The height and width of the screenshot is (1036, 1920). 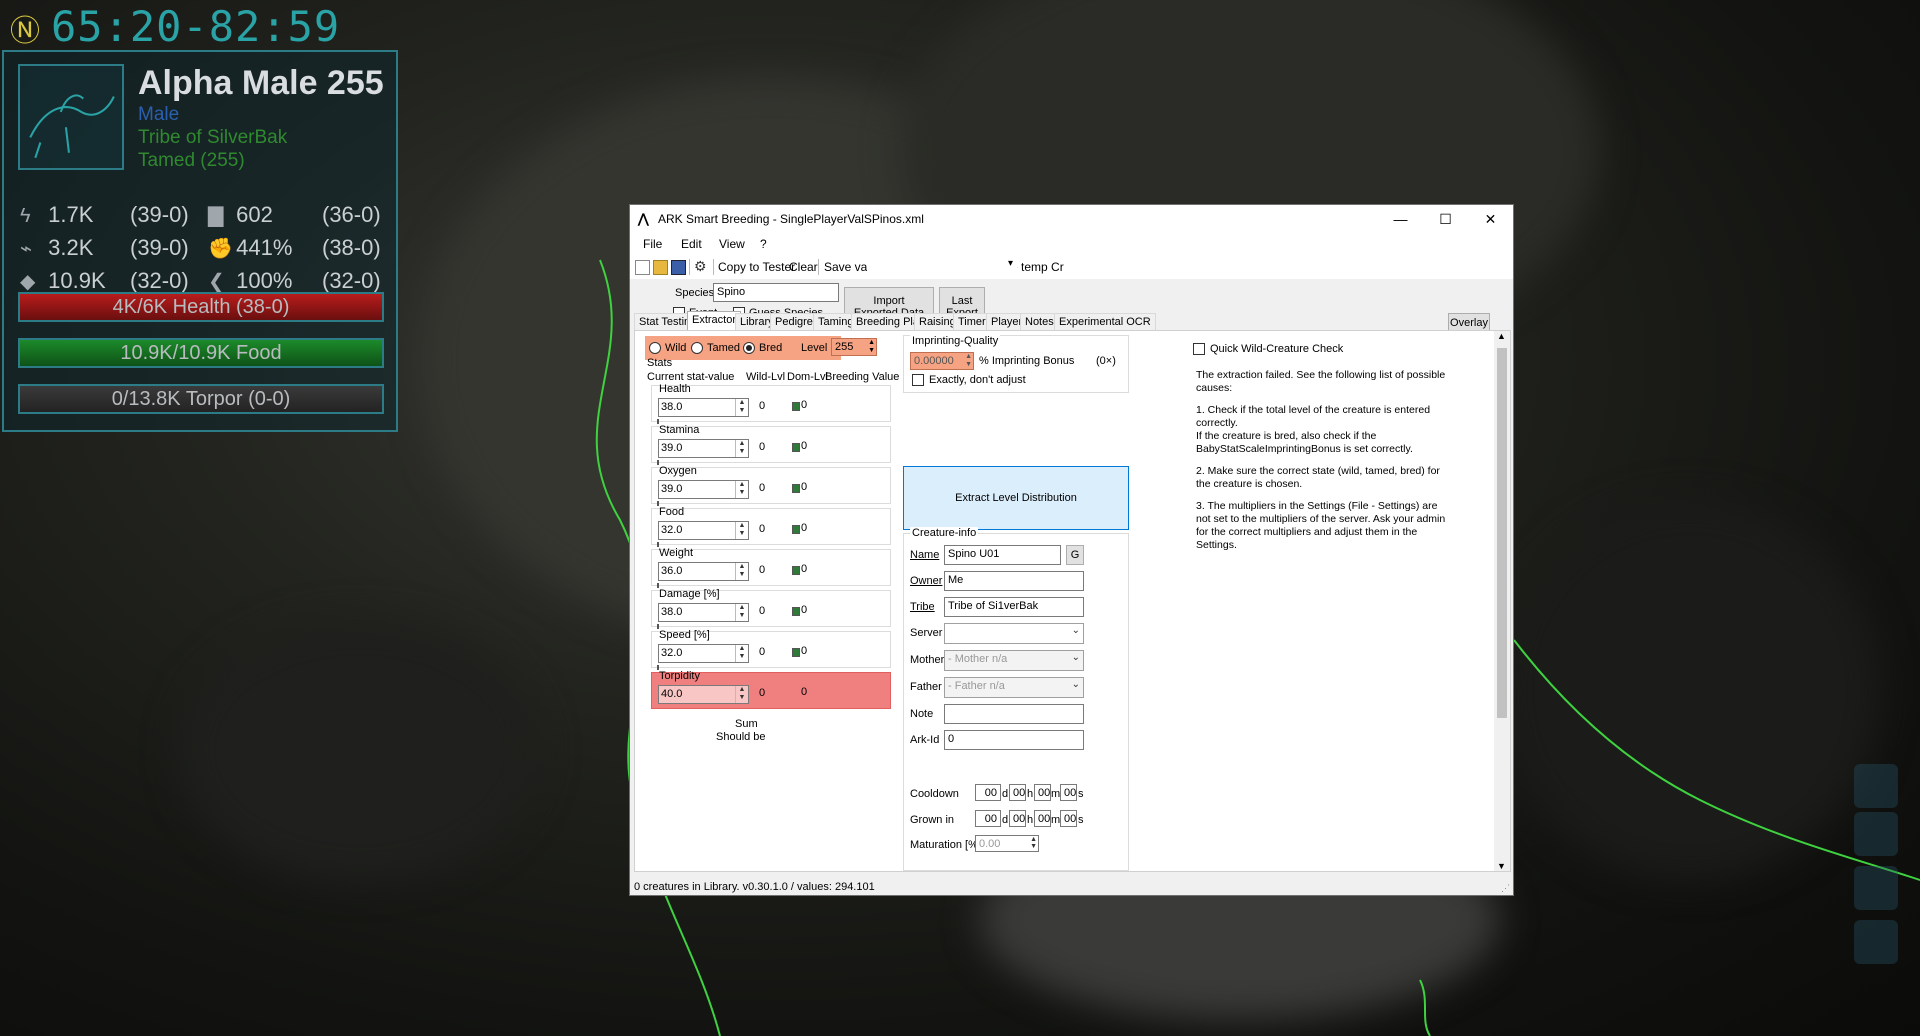 What do you see at coordinates (643, 218) in the screenshot?
I see `app-icon: ⋀` at bounding box center [643, 218].